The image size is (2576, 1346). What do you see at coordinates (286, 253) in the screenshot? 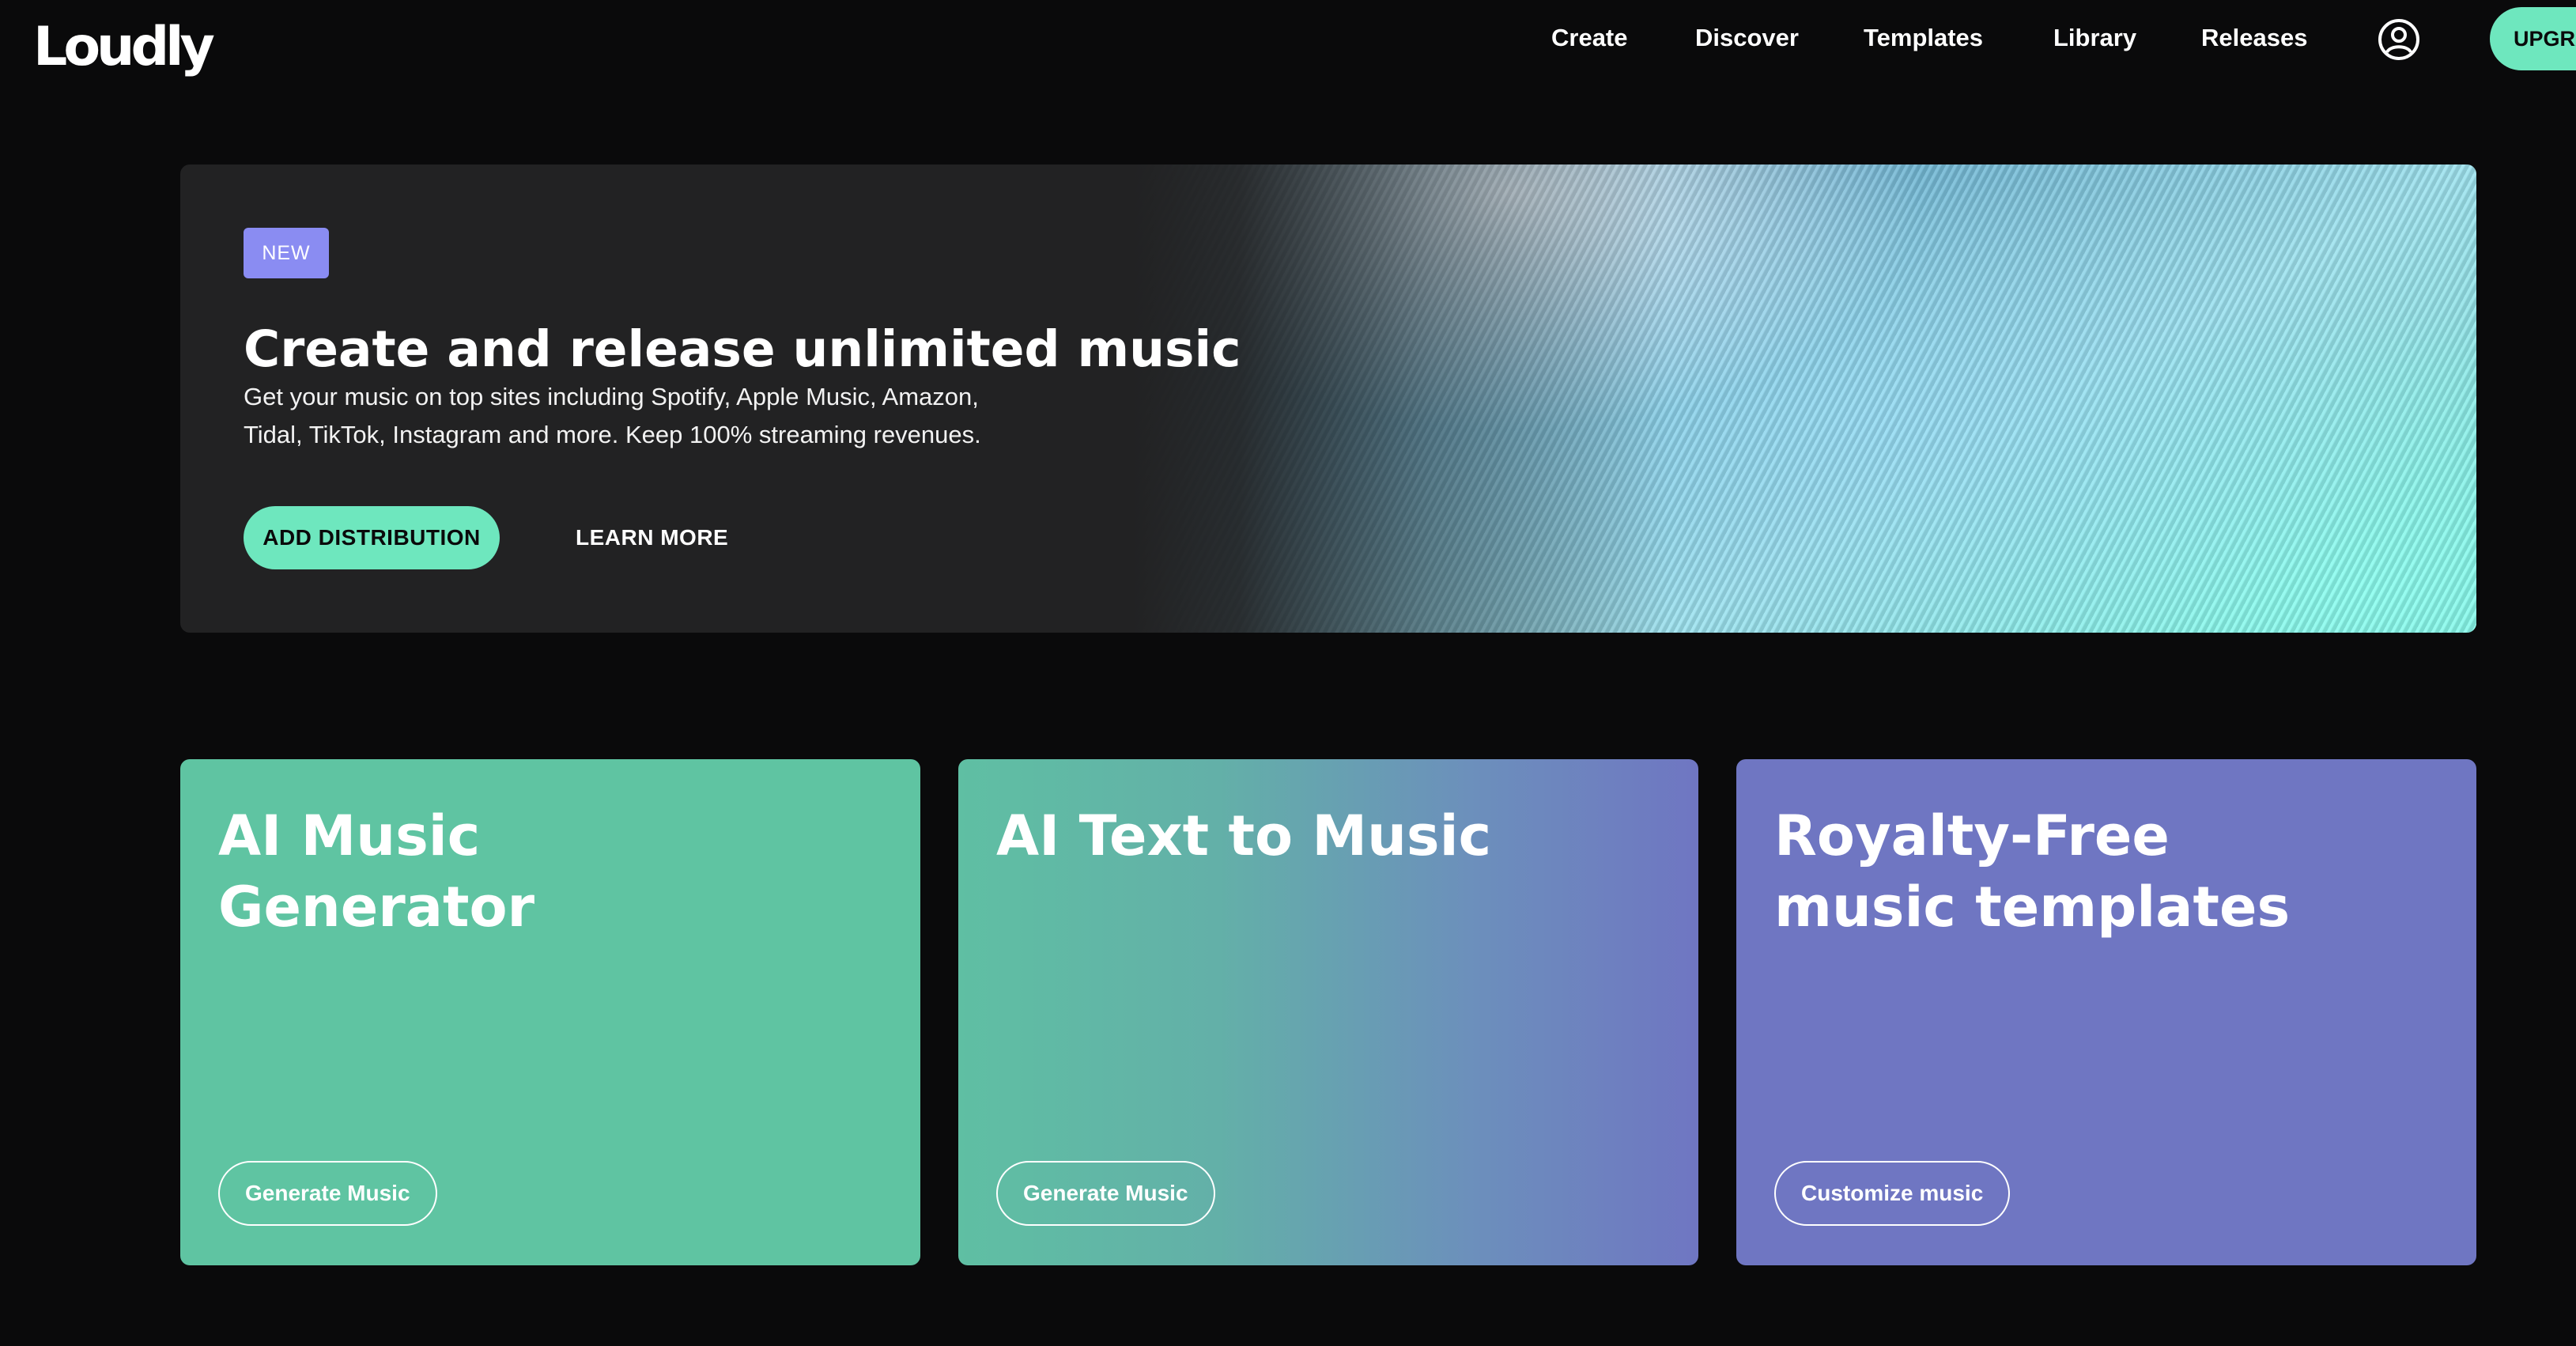
I see `new-badge: NEW` at bounding box center [286, 253].